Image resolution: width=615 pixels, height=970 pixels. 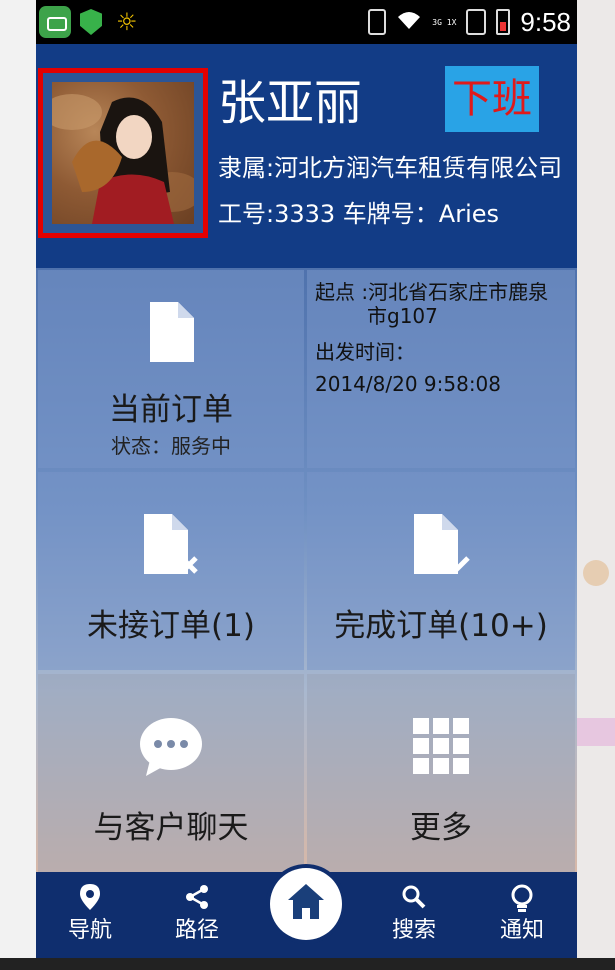 I want to click on battery-icon, so click(x=503, y=22).